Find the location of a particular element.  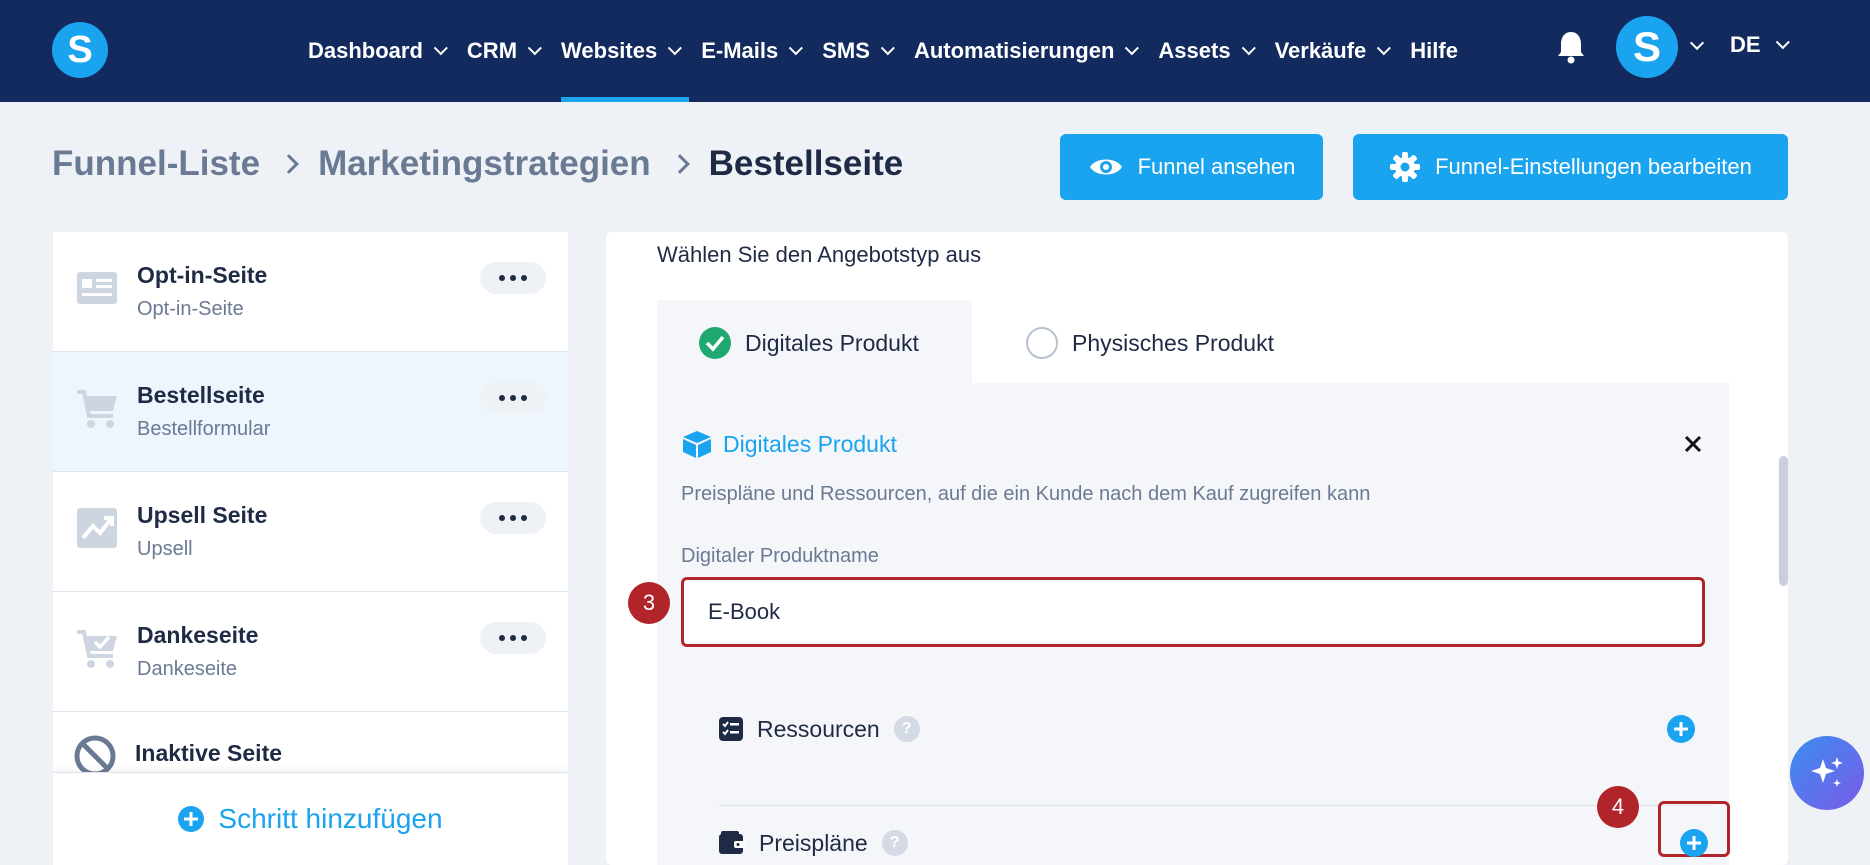

eye-icon is located at coordinates (1105, 167).